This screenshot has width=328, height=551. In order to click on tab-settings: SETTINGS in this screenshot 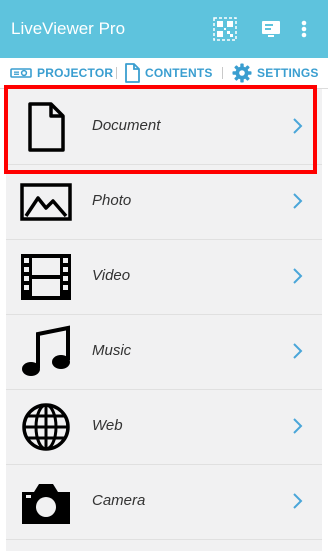, I will do `click(275, 73)`.